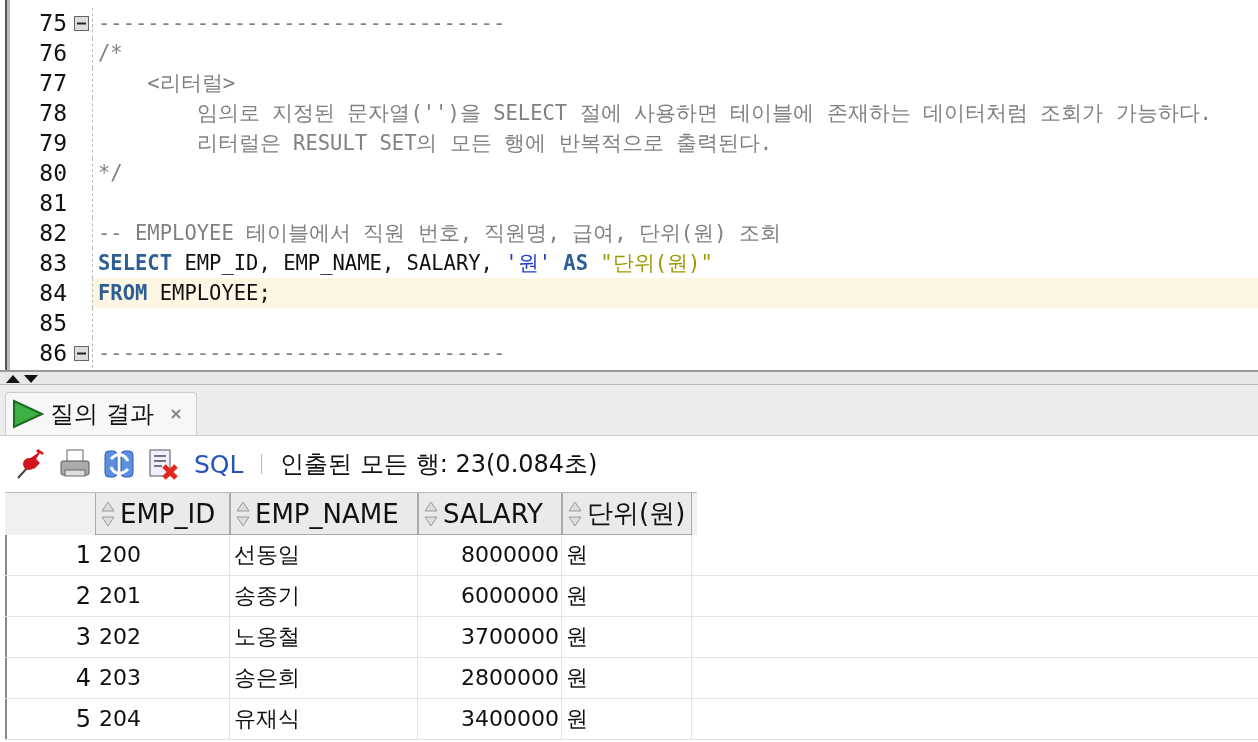 This screenshot has width=1258, height=742. What do you see at coordinates (490, 719) in the screenshot?
I see `table-cell: 3400000` at bounding box center [490, 719].